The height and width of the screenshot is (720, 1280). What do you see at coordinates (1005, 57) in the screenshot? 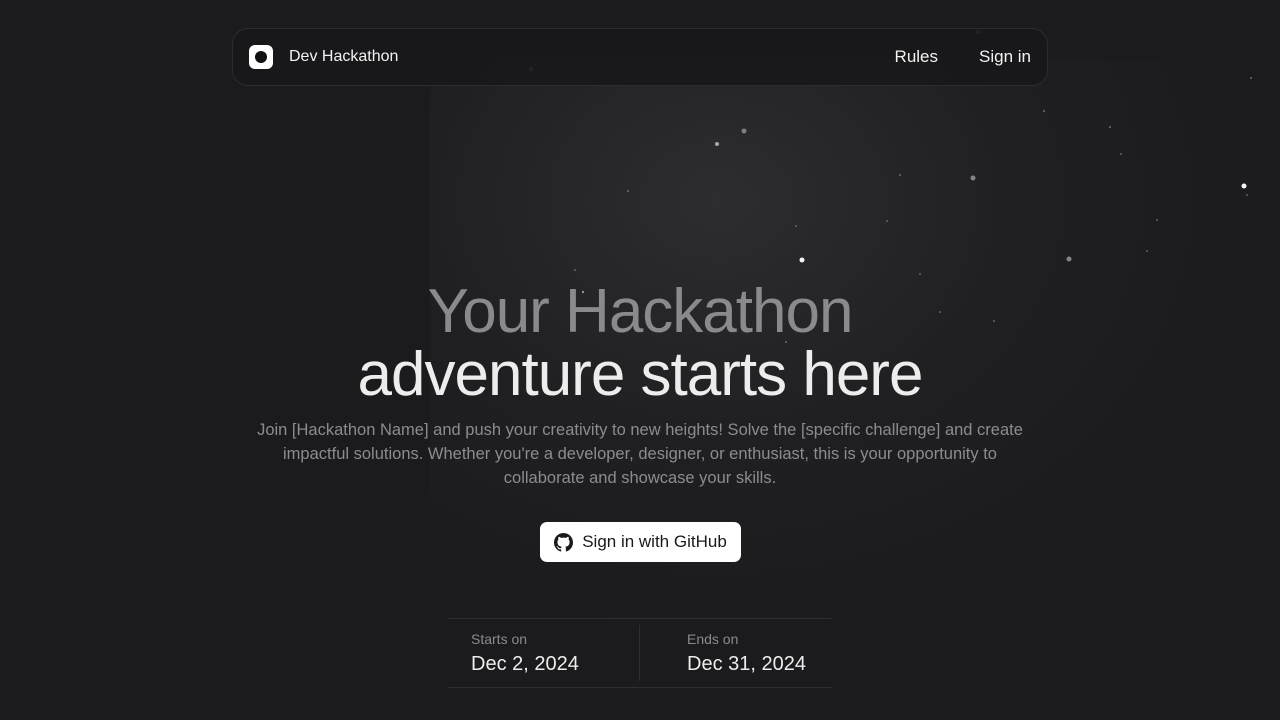
I see `nav-link-sign-in: Sign in` at bounding box center [1005, 57].